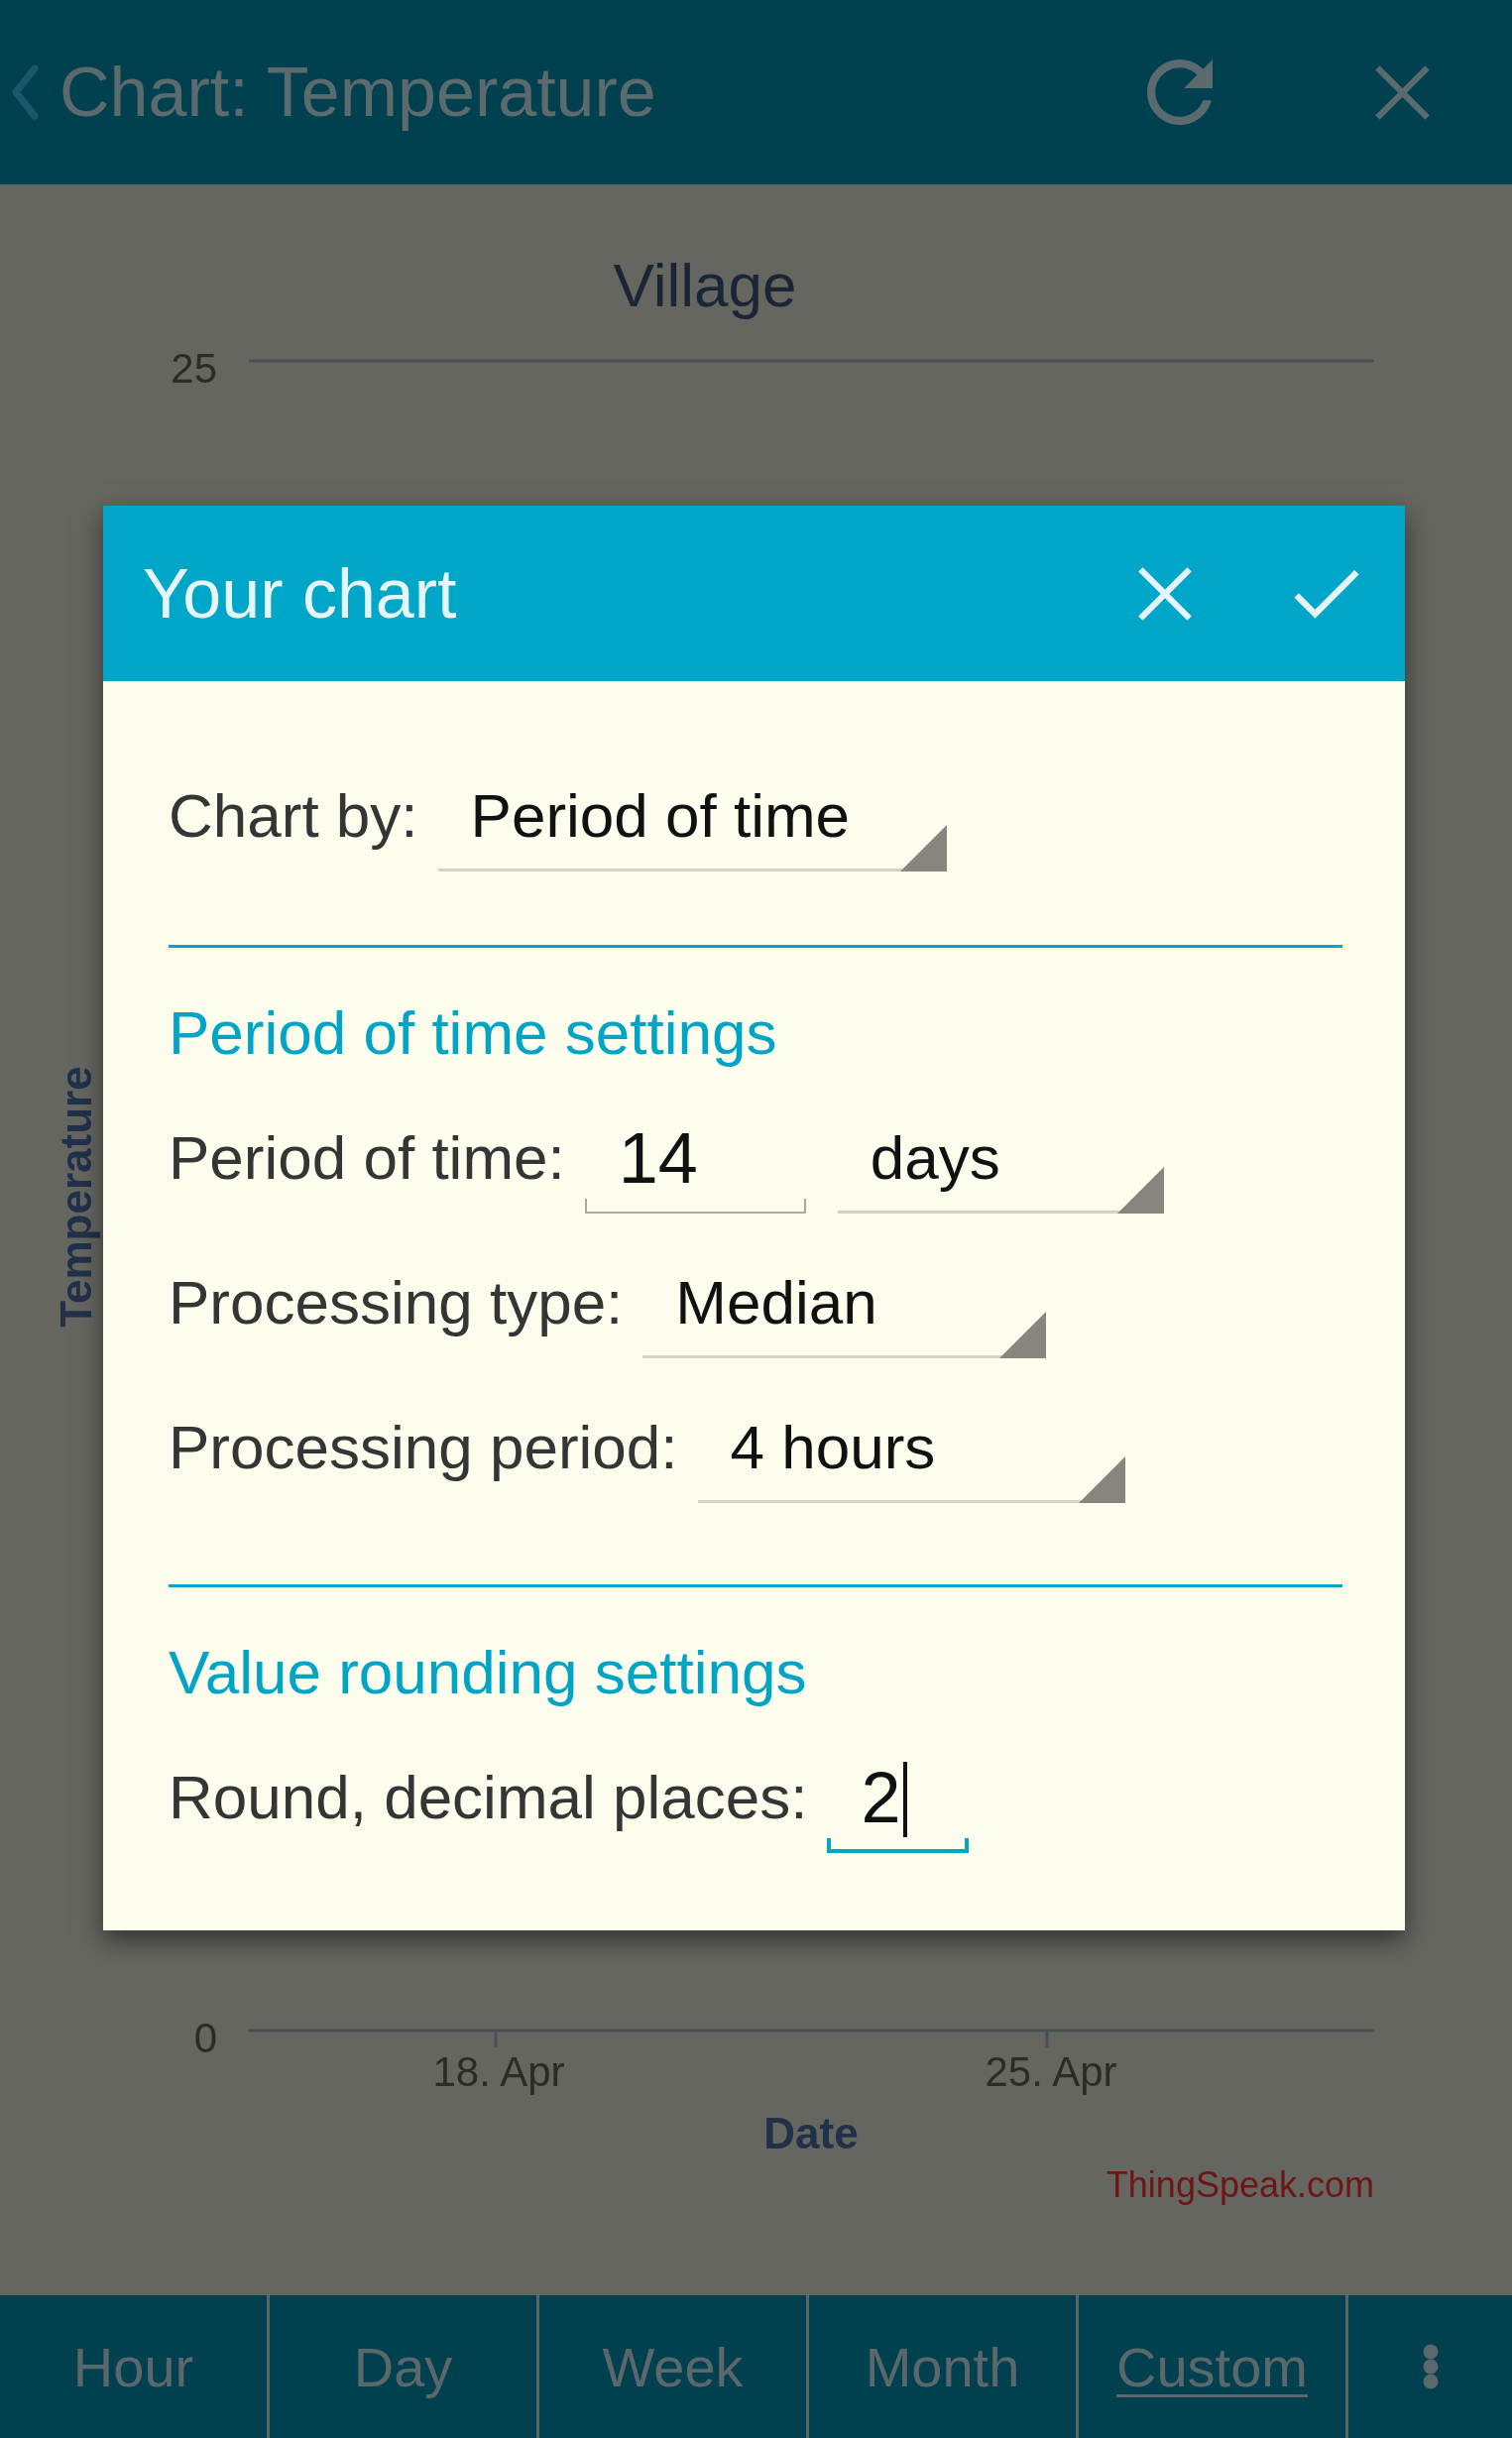 The width and height of the screenshot is (1512, 2438). Describe the element at coordinates (76, 1197) in the screenshot. I see `y-axis-title: Temperature` at that location.